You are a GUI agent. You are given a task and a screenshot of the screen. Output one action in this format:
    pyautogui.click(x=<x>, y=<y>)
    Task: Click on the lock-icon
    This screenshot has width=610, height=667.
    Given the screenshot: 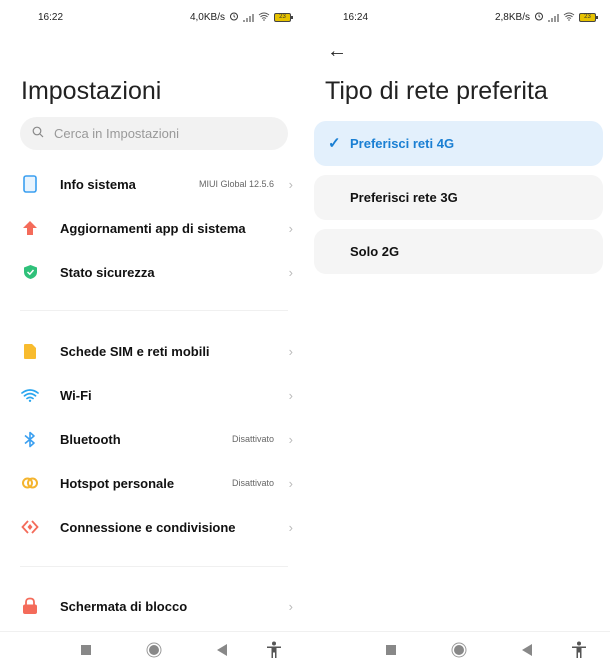 What is the action you would take?
    pyautogui.click(x=30, y=606)
    